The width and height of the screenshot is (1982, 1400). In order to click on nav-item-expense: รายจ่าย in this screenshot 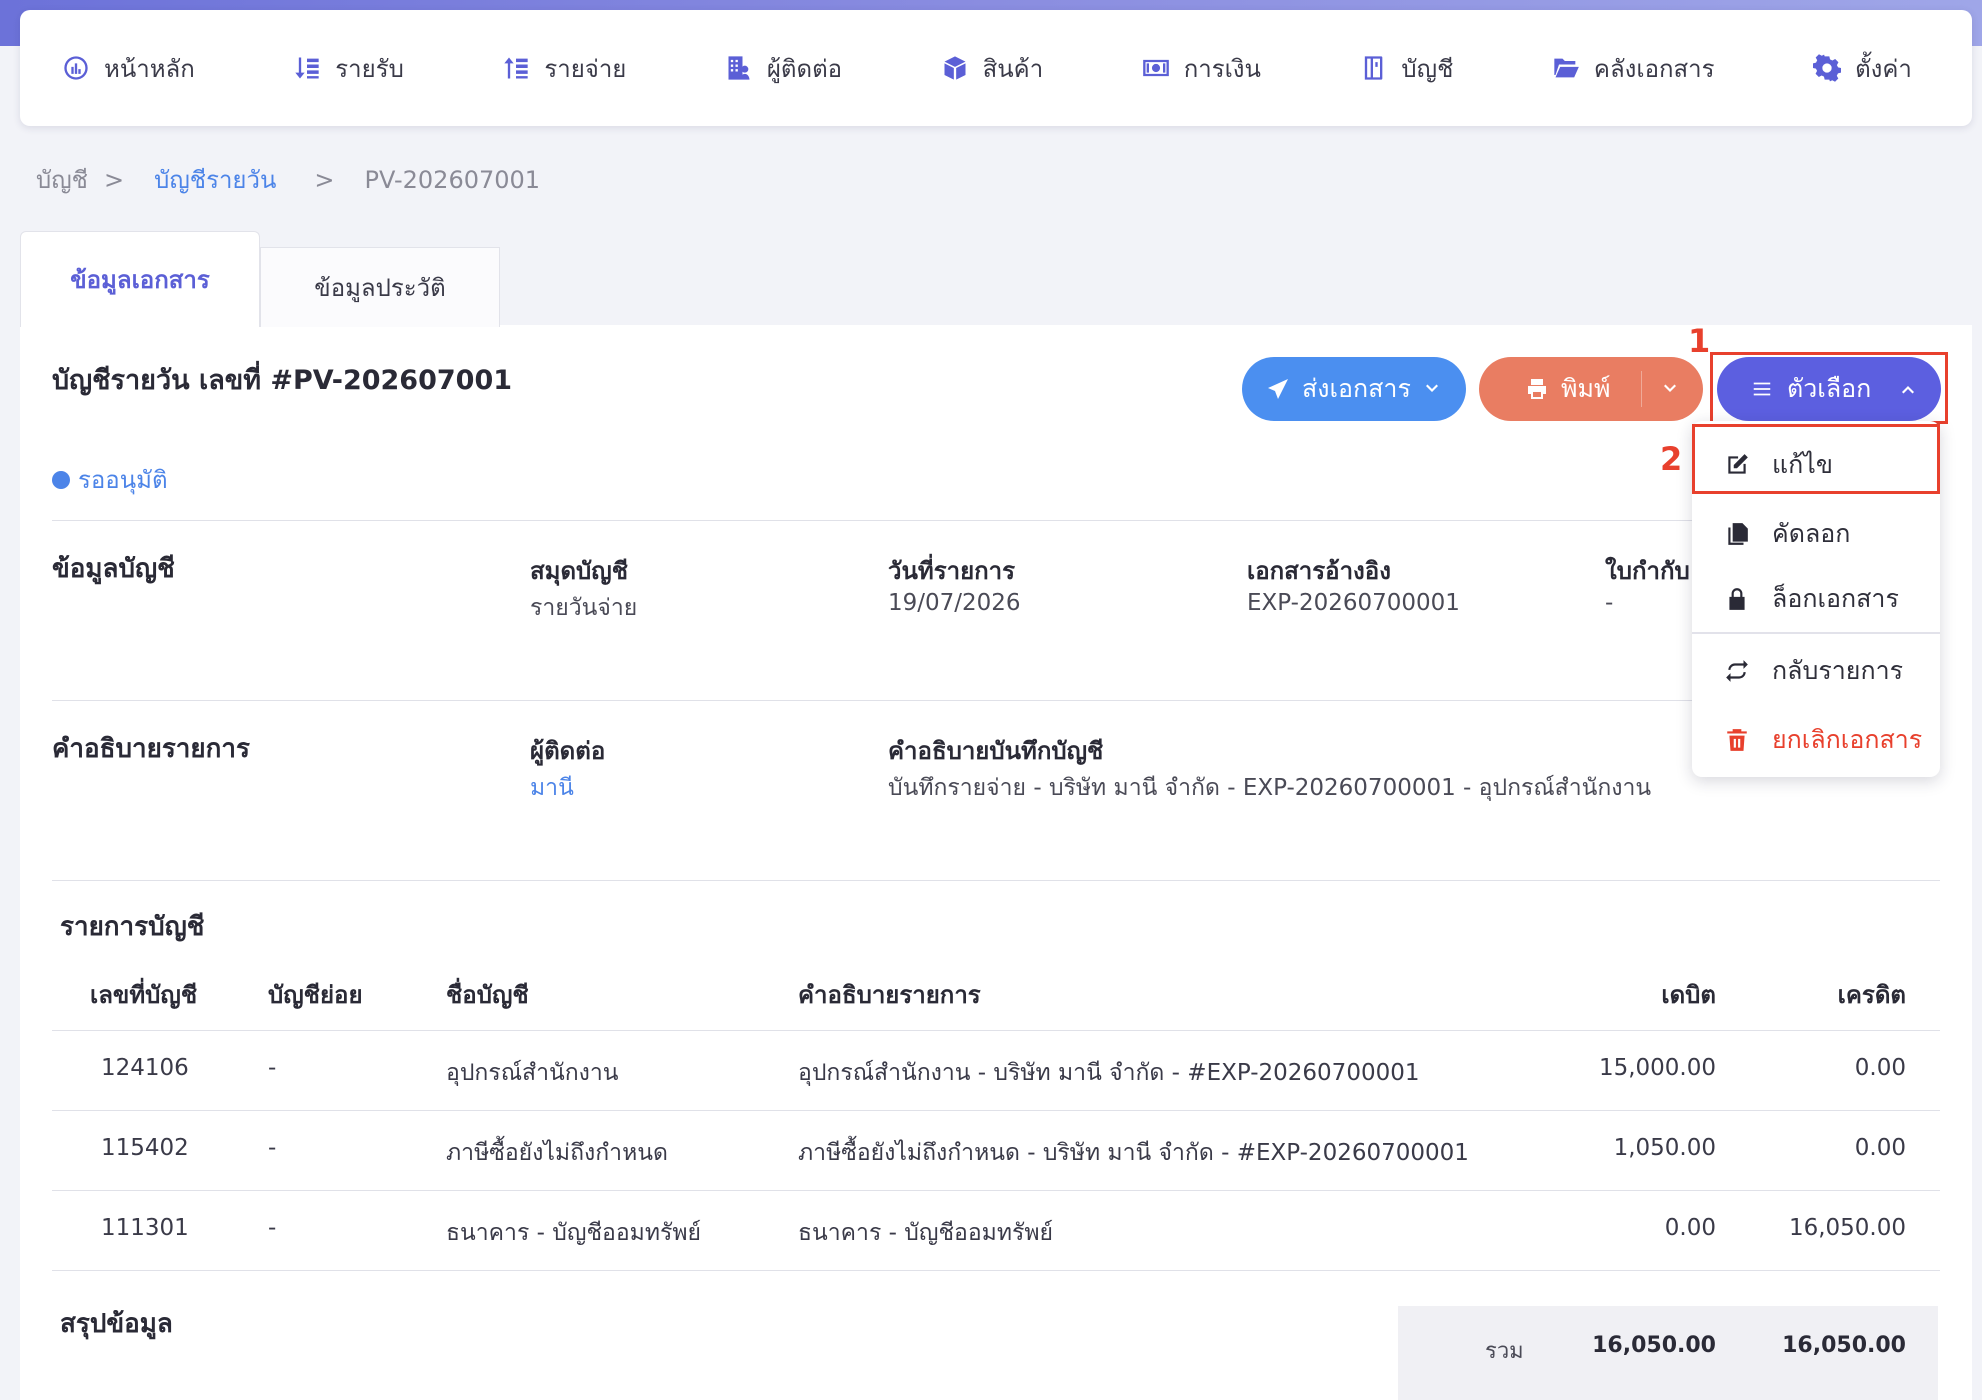, I will do `click(564, 68)`.